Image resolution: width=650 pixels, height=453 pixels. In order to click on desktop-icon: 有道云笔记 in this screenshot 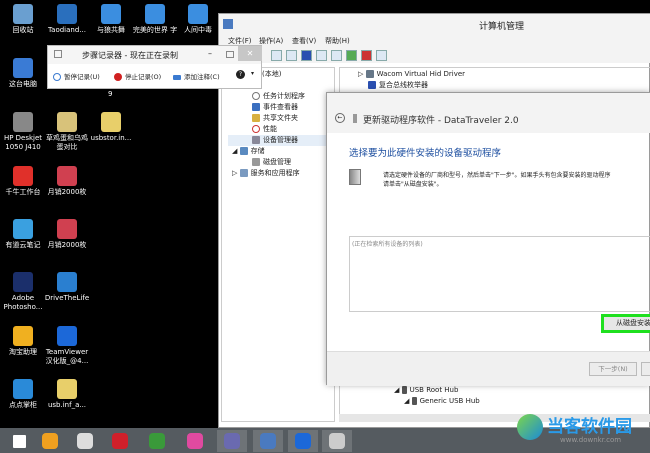, I will do `click(23, 234)`.